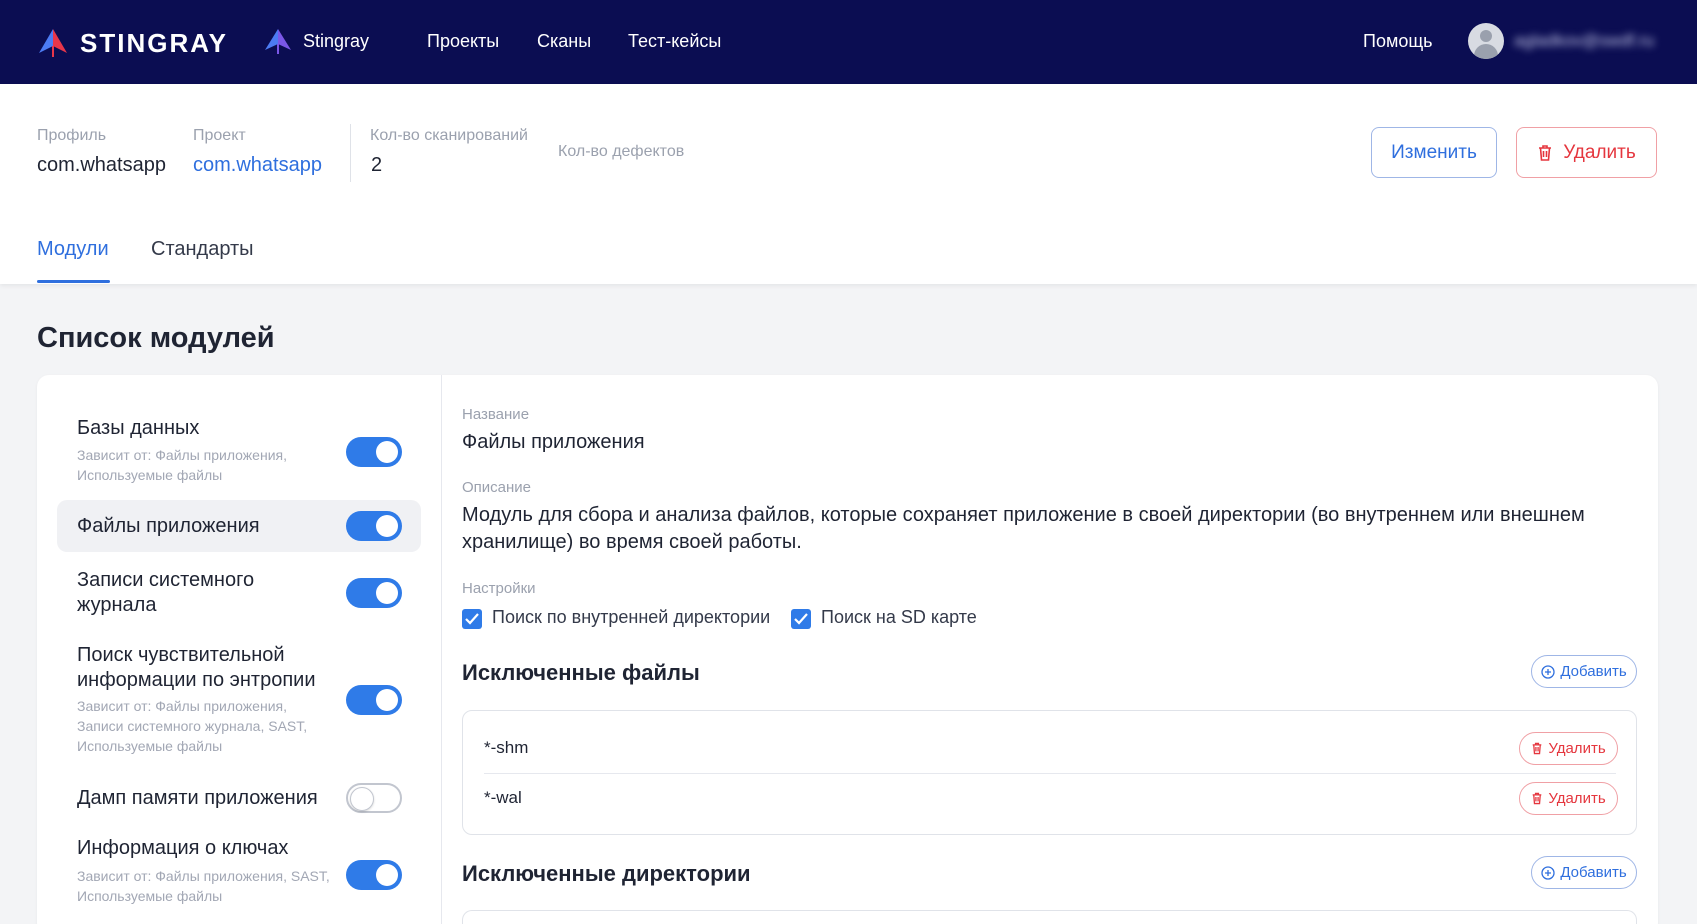 The height and width of the screenshot is (924, 1697). What do you see at coordinates (1434, 152) in the screenshot?
I see `edit-button: Изменить` at bounding box center [1434, 152].